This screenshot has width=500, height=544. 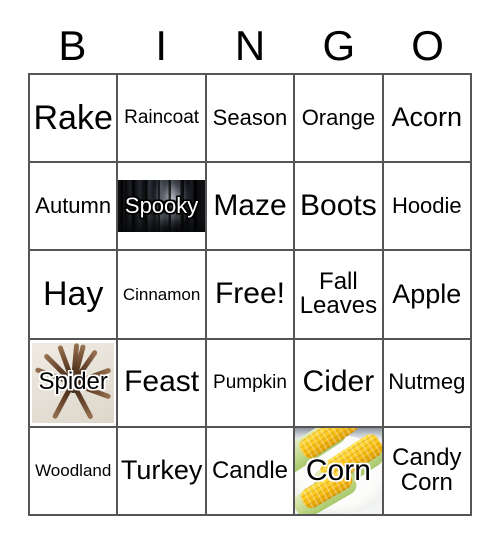 I want to click on bingo-cell-r2c5: Hoodie, so click(x=427, y=207).